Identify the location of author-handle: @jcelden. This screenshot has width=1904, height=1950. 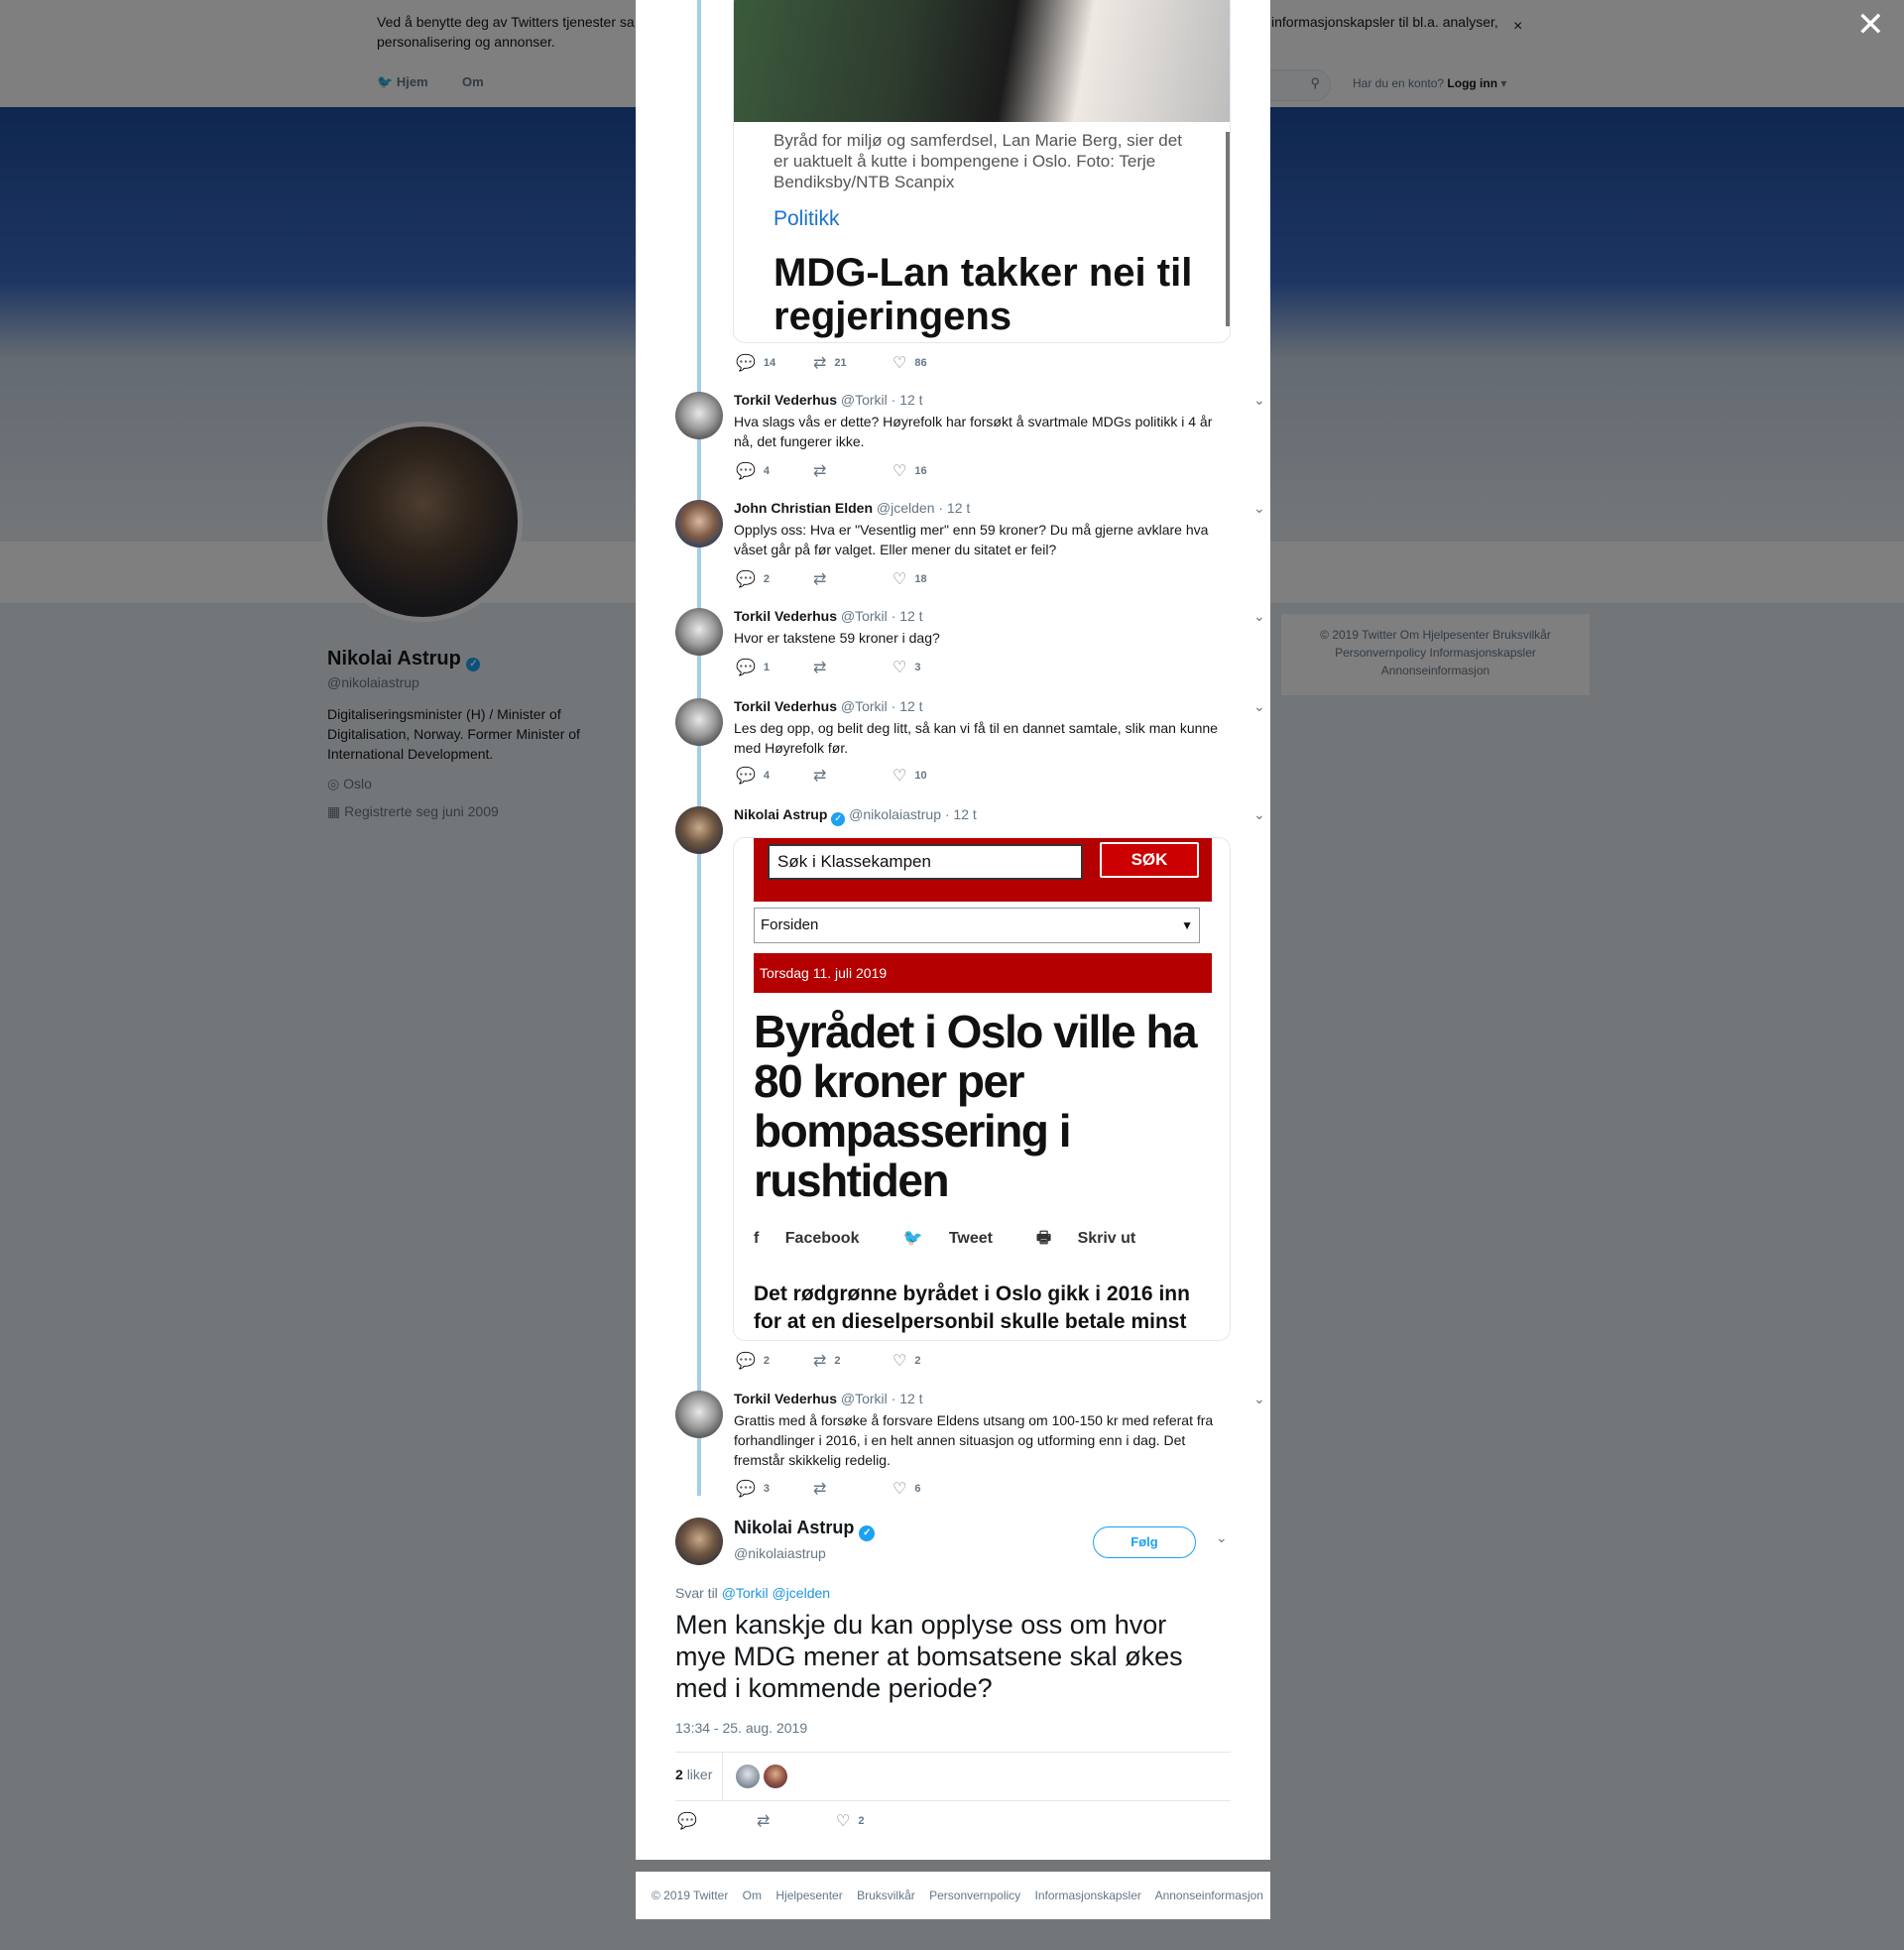
(906, 508).